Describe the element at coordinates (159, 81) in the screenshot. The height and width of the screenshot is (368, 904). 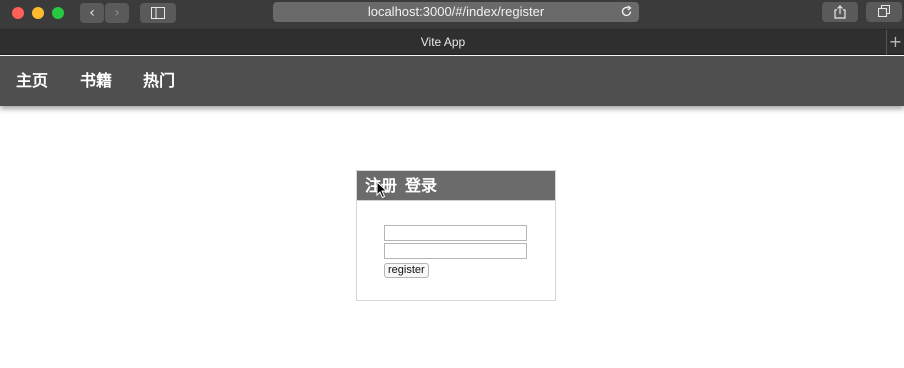
I see `nav-item-popular: 热门` at that location.